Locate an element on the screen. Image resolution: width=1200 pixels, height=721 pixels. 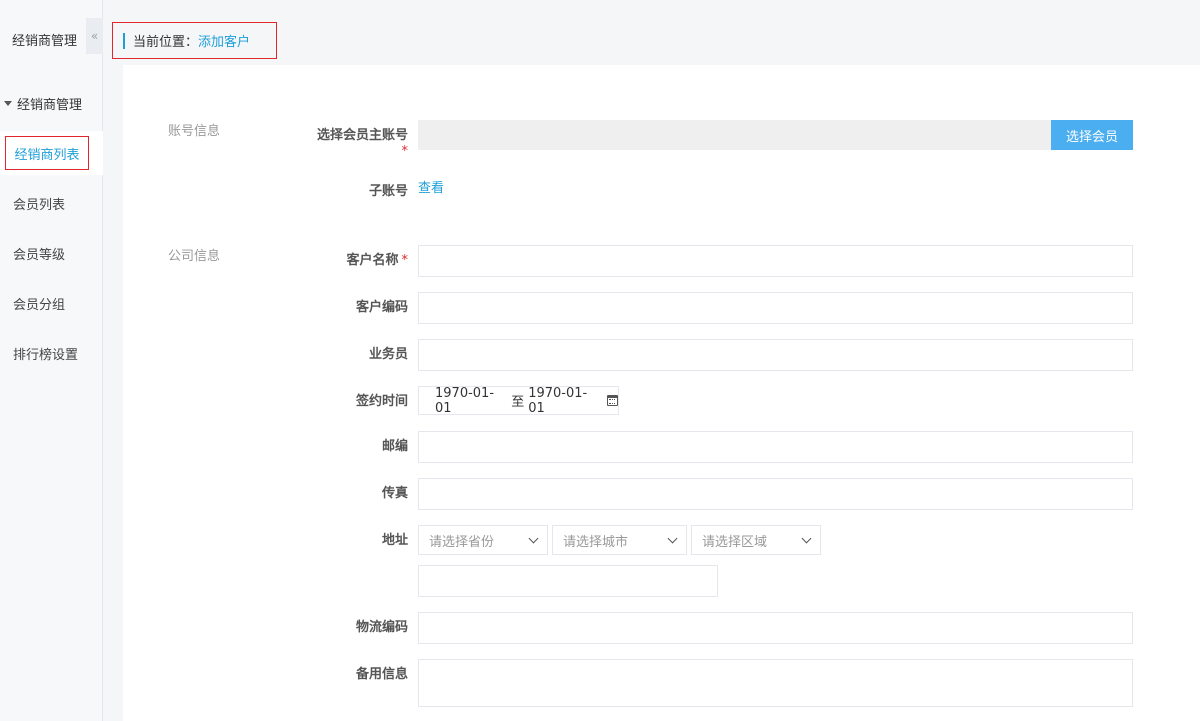
logistics-code-input is located at coordinates (775, 628).